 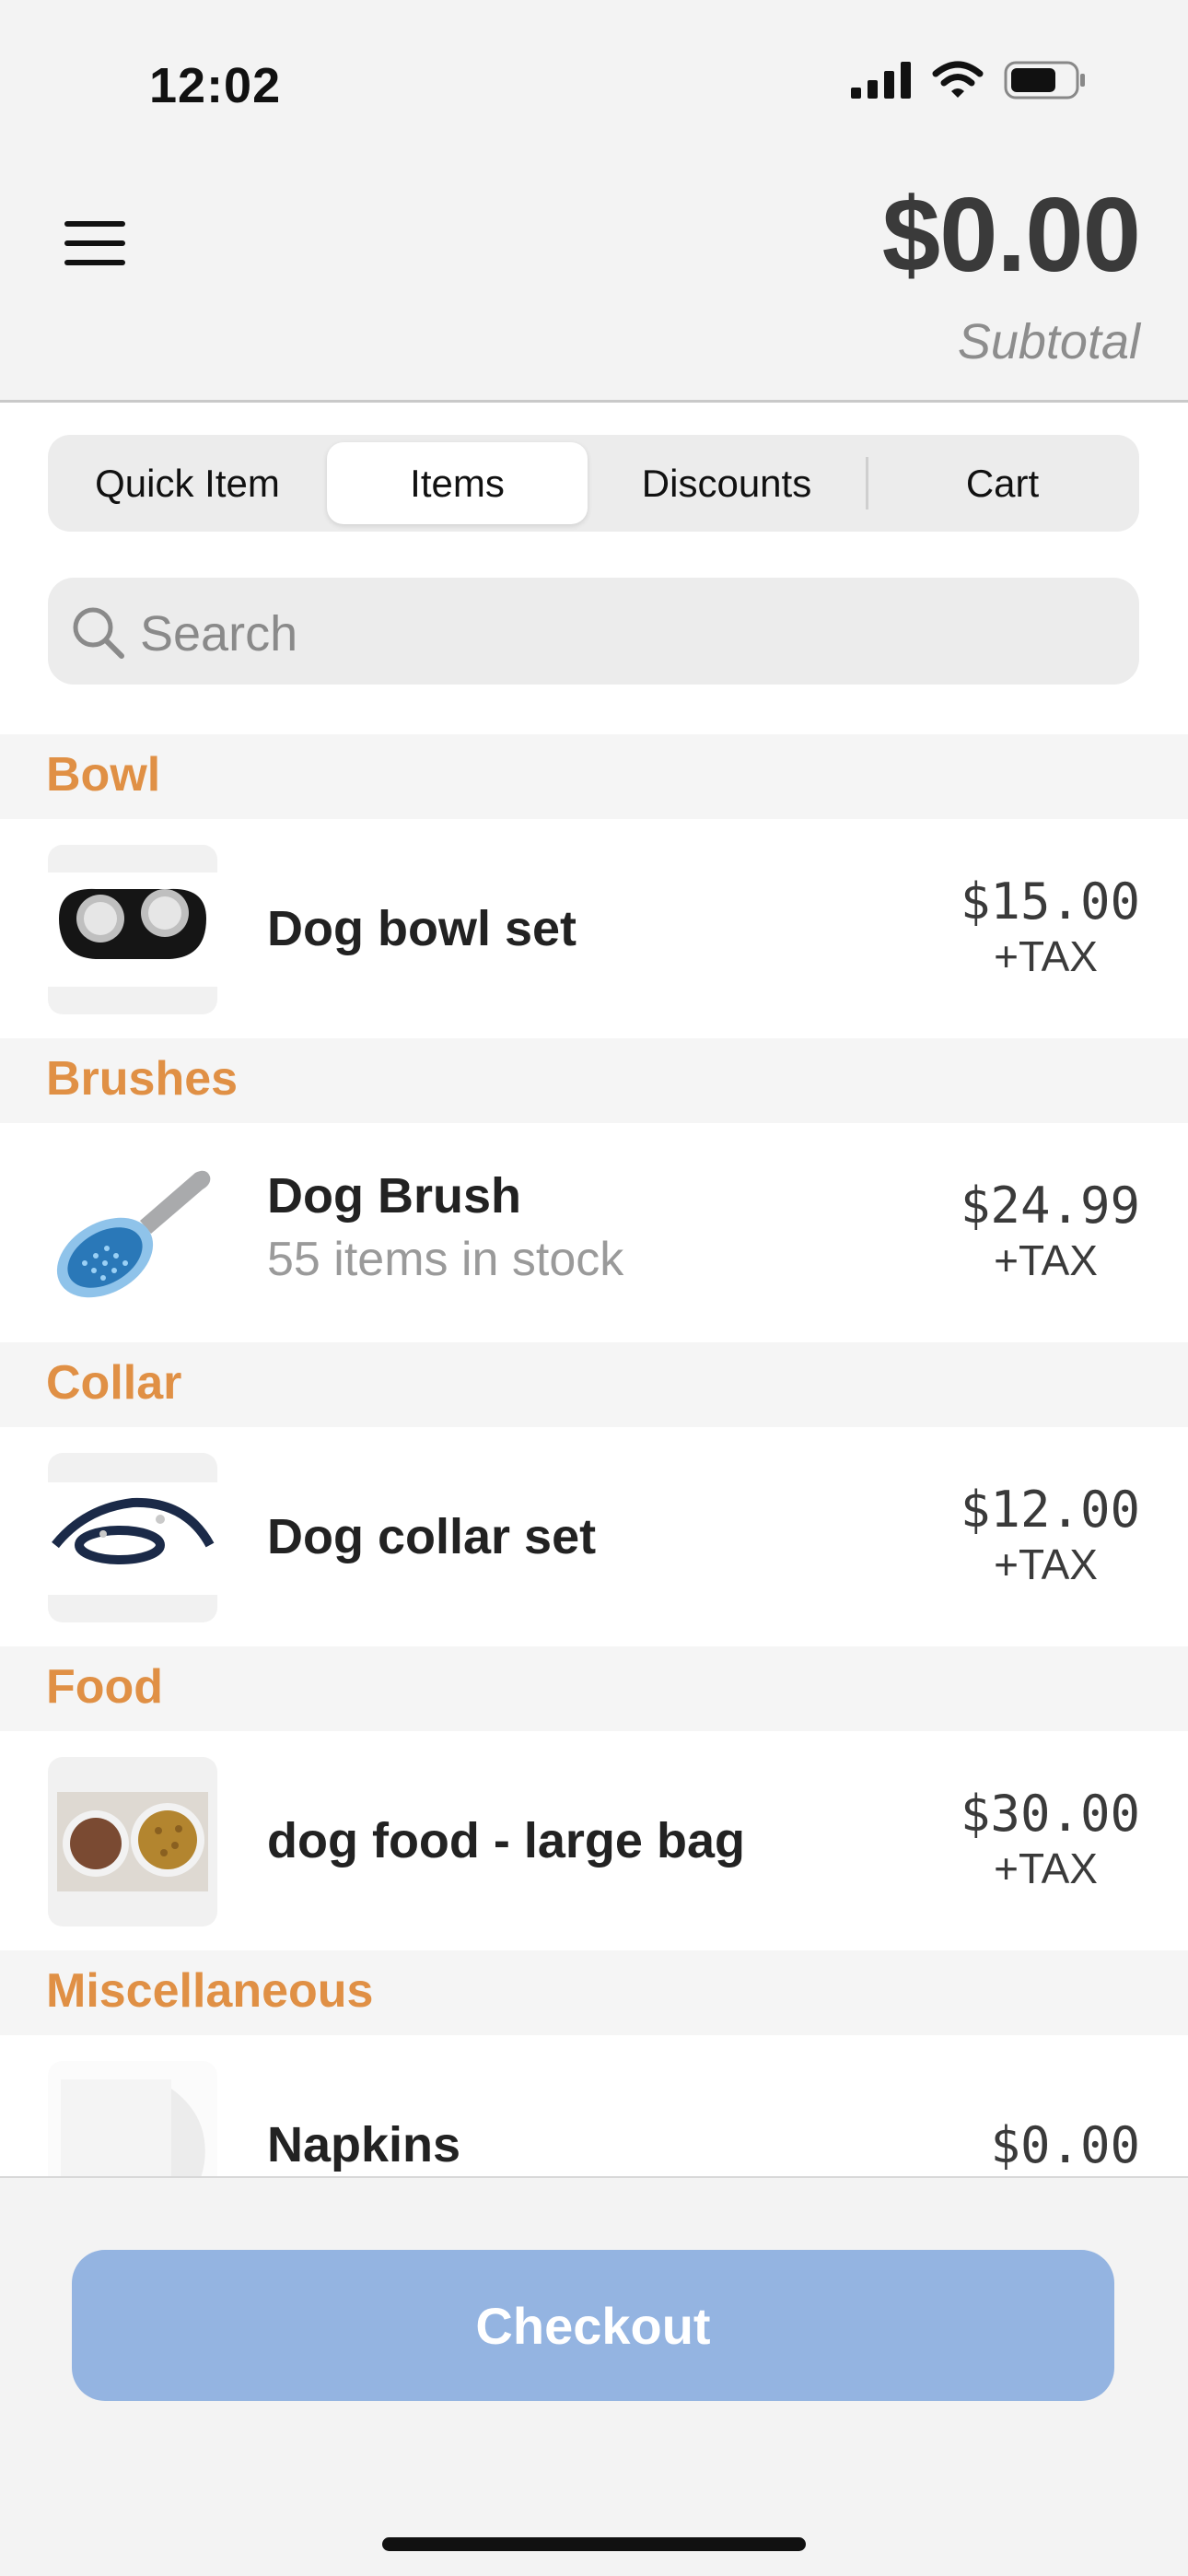 What do you see at coordinates (105, 1687) in the screenshot?
I see `section-title: Food` at bounding box center [105, 1687].